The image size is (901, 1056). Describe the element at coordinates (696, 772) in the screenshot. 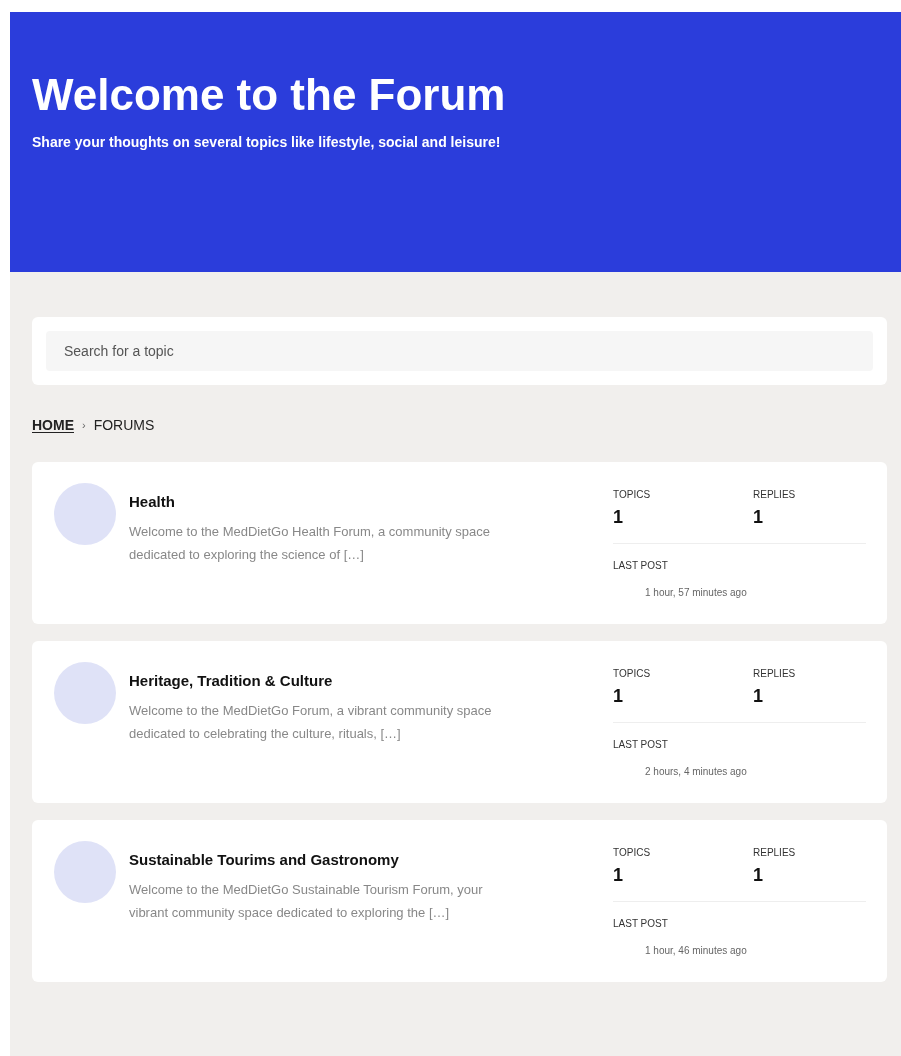

I see `last-post-time: 2 hours, 4 minutes ago` at that location.